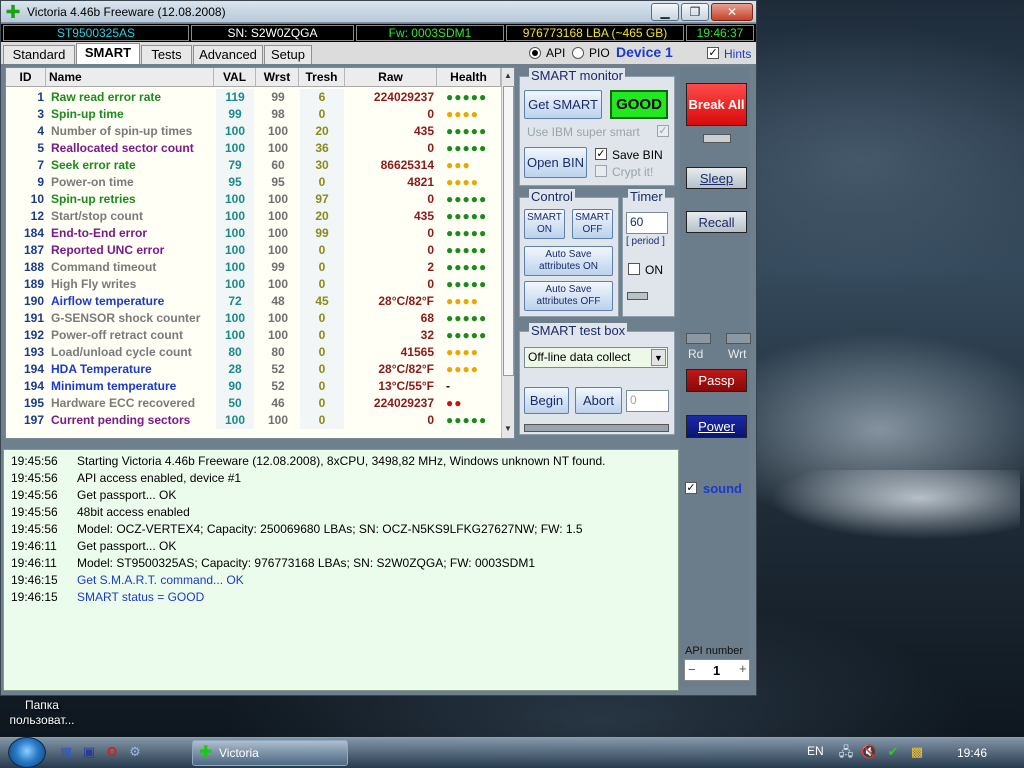 Image resolution: width=1024 pixels, height=768 pixels. I want to click on col-header-id: ID, so click(26, 77).